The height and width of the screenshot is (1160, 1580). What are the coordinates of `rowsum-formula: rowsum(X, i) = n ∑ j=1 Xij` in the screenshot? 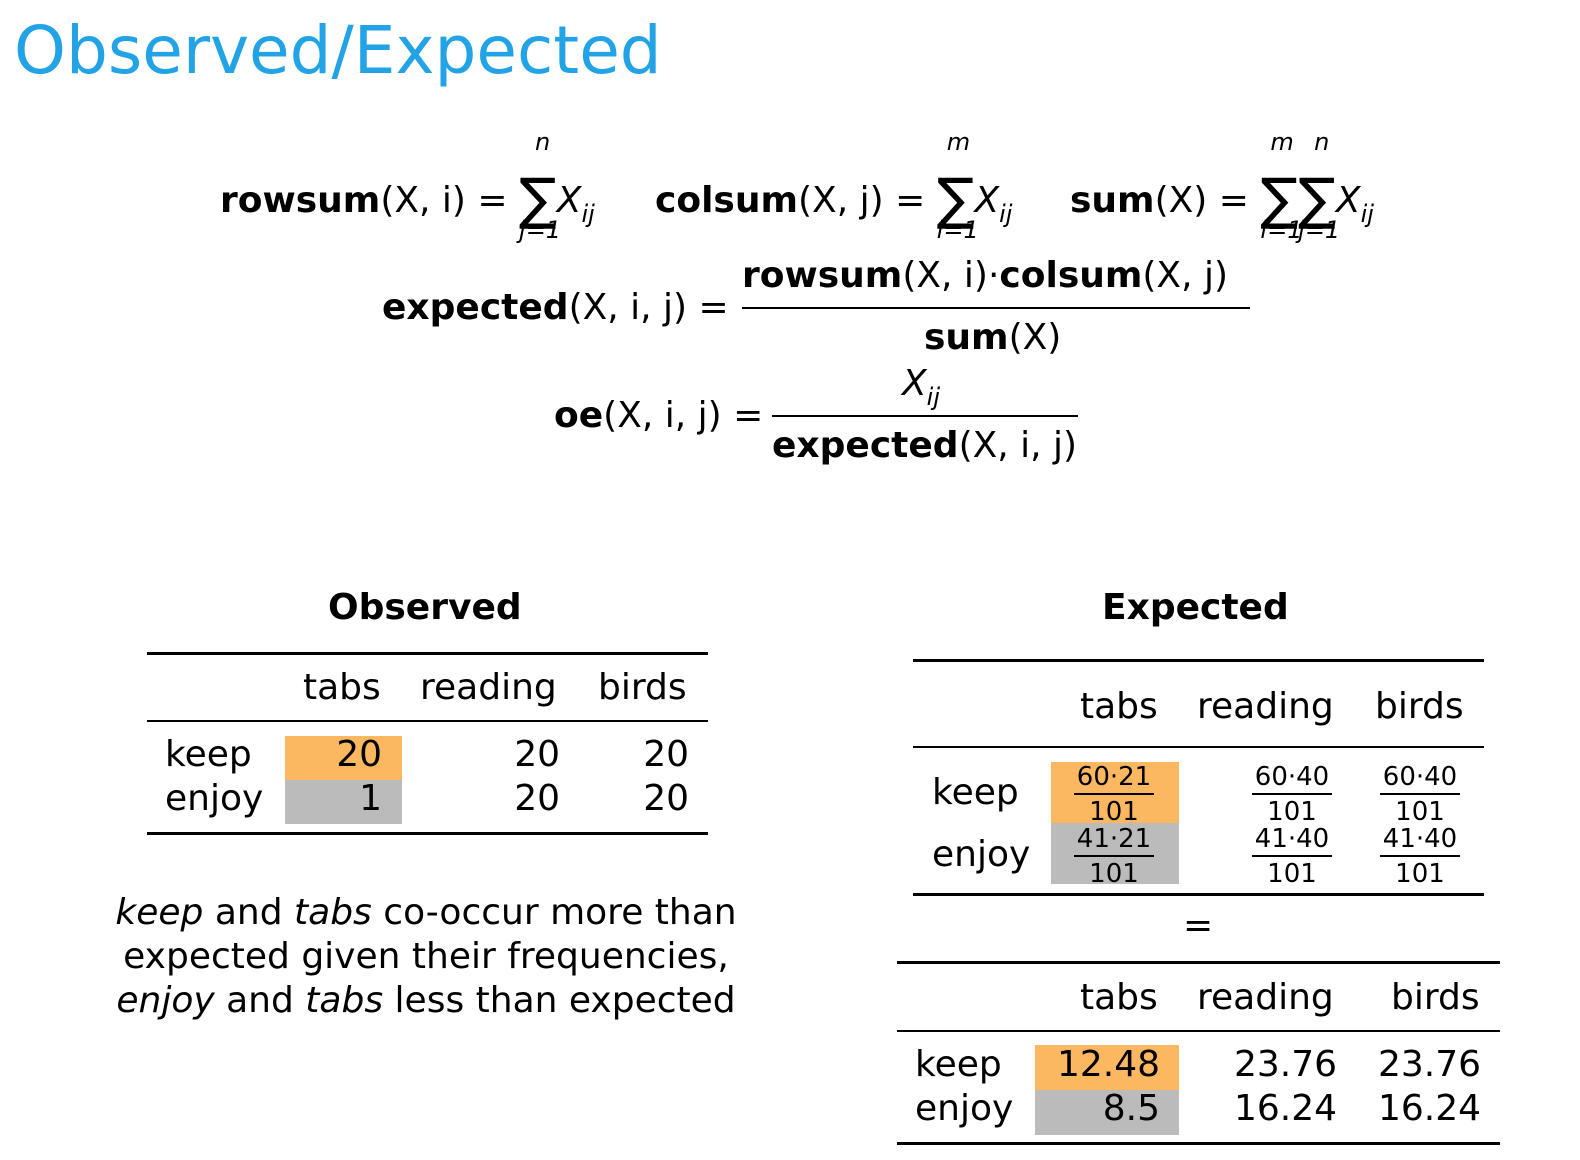 It's located at (407, 186).